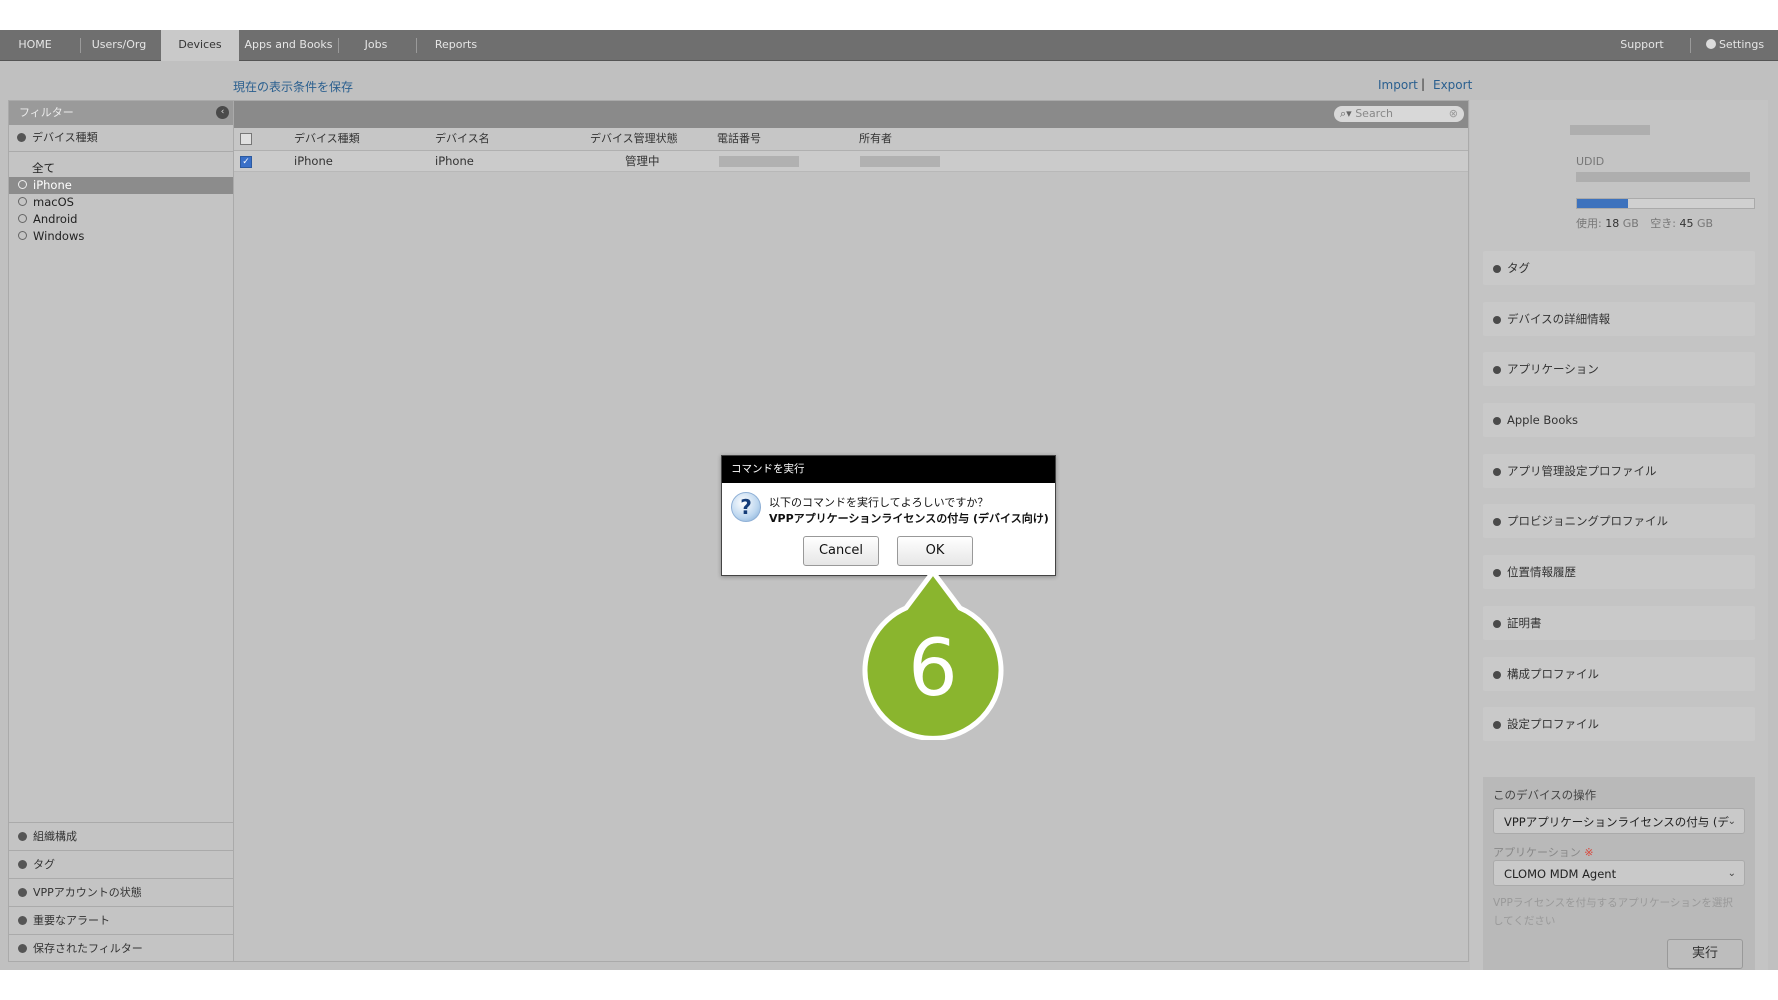 The width and height of the screenshot is (1778, 1000). What do you see at coordinates (222, 112) in the screenshot?
I see `collapse-icon: ‹` at bounding box center [222, 112].